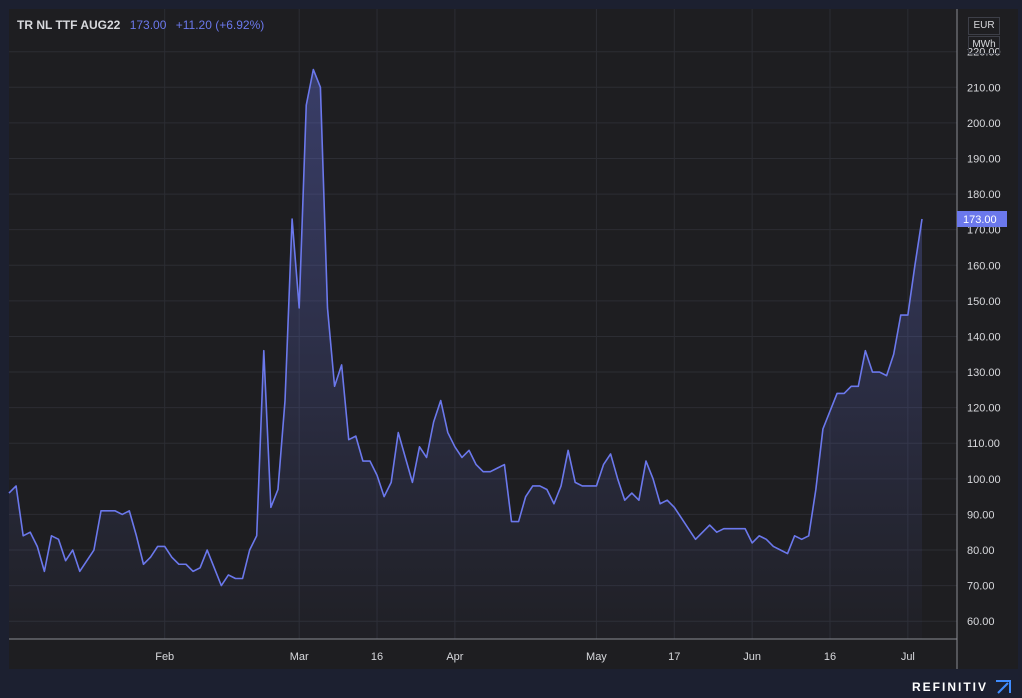 This screenshot has height=698, width=1022. Describe the element at coordinates (984, 26) in the screenshot. I see `currency-unit: EUR` at that location.